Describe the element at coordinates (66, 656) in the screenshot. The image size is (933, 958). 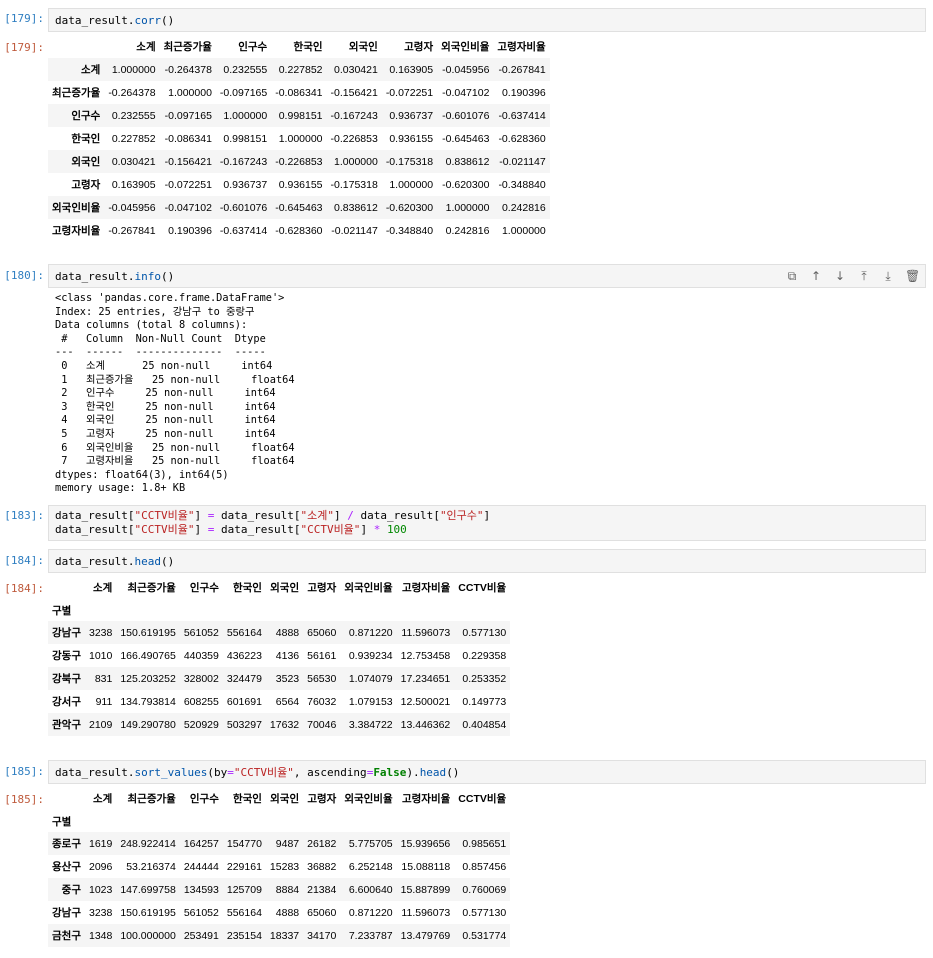
I see `row-index: 강동구` at that location.